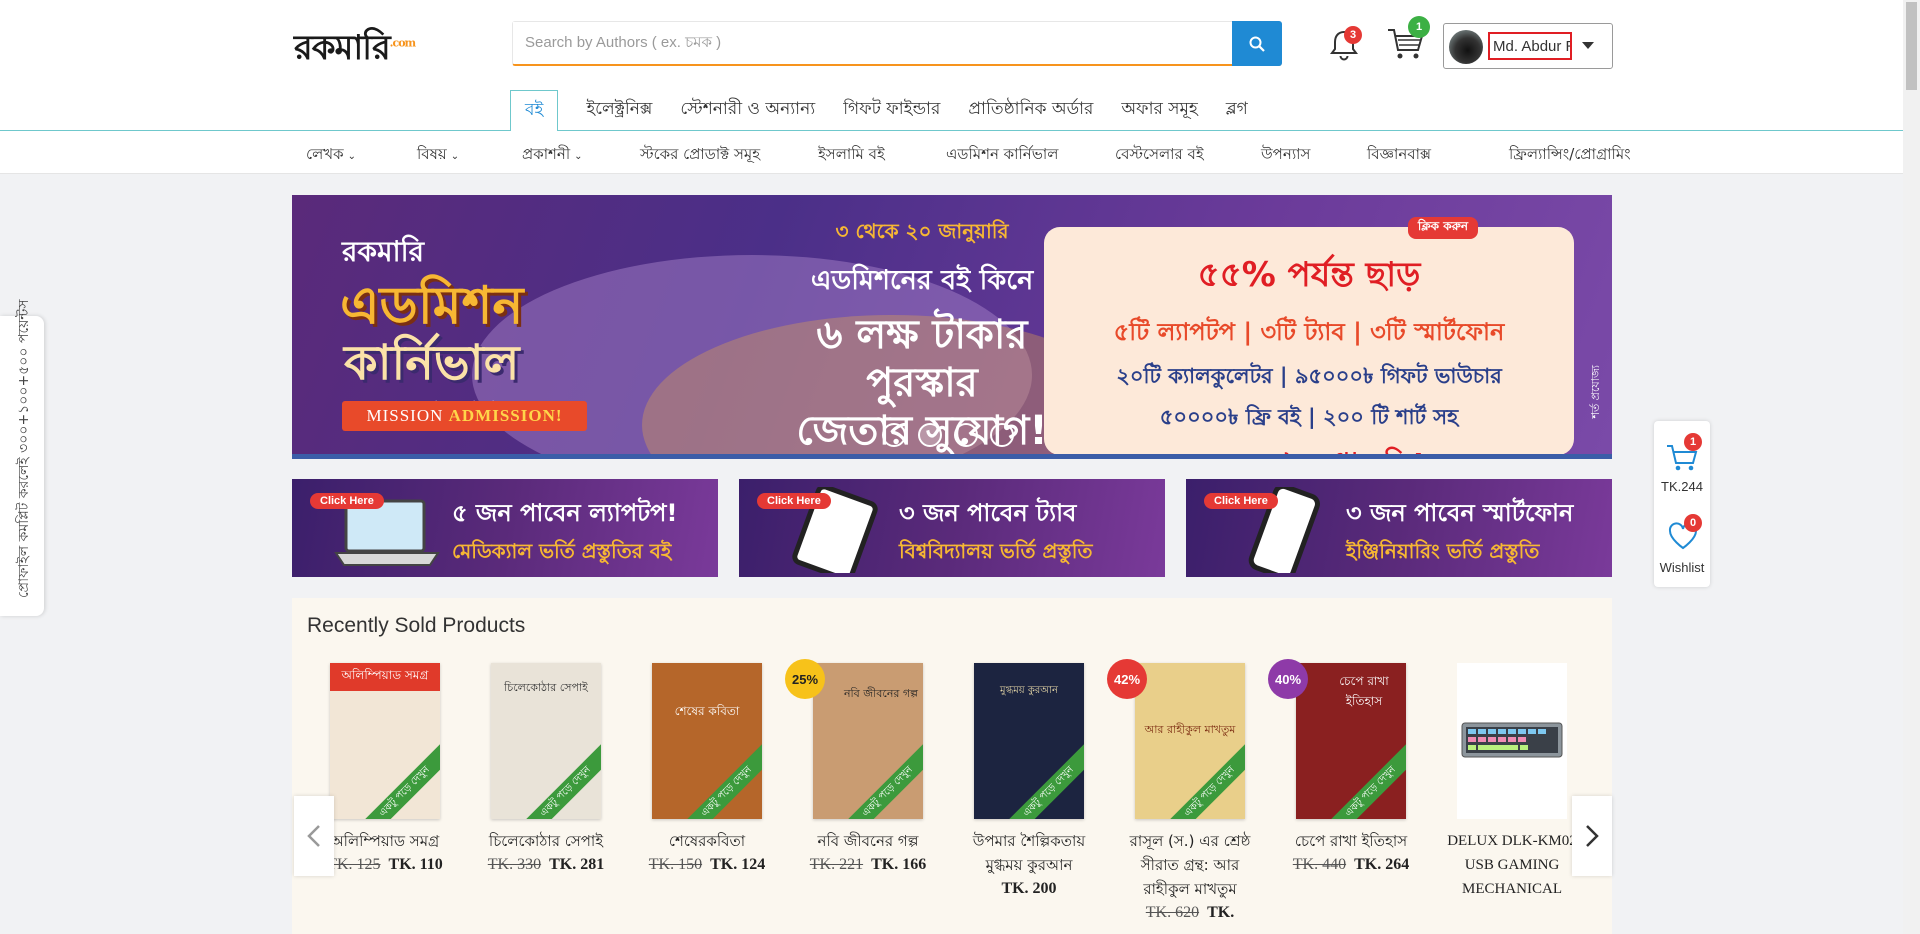 The image size is (1920, 934). Describe the element at coordinates (619, 111) in the screenshot. I see `tab-electronics: ইলেক্ট্রনিক্স` at that location.